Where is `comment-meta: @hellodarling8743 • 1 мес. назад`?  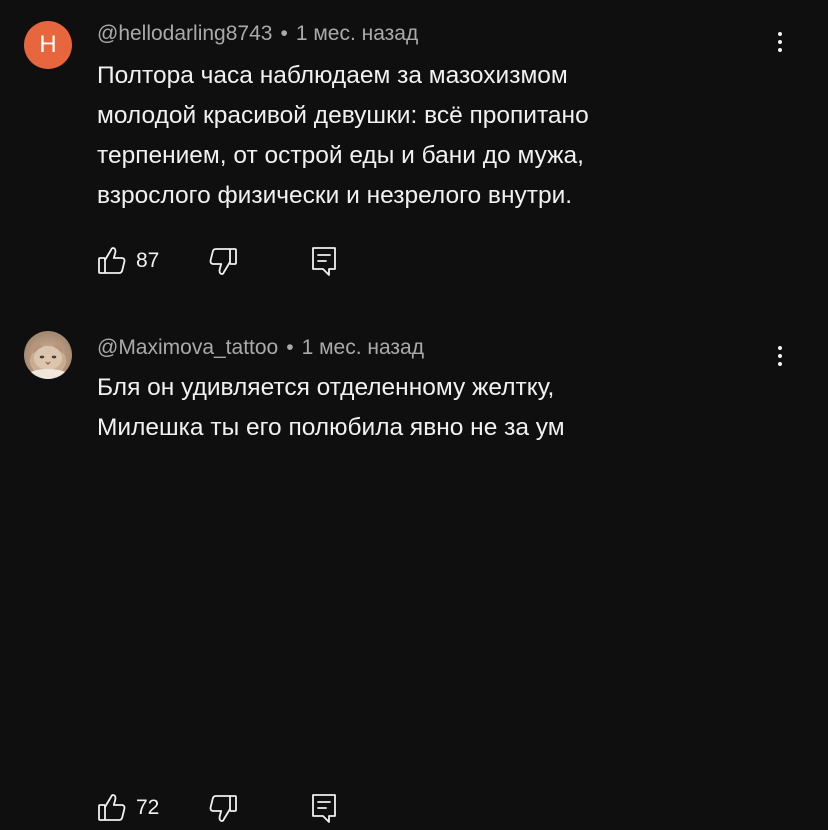
comment-meta: @hellodarling8743 • 1 мес. назад is located at coordinates (257, 34).